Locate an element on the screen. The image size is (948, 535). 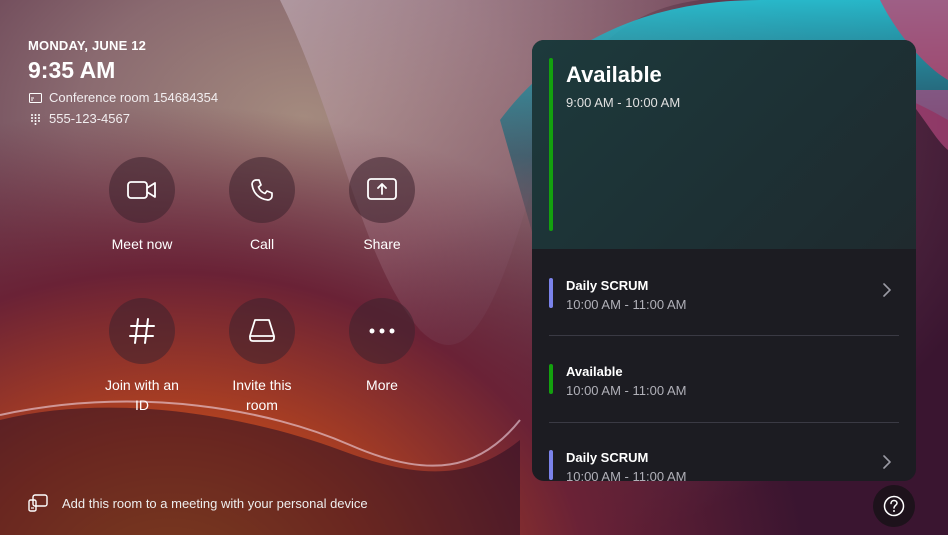
more-circle is located at coordinates (382, 331).